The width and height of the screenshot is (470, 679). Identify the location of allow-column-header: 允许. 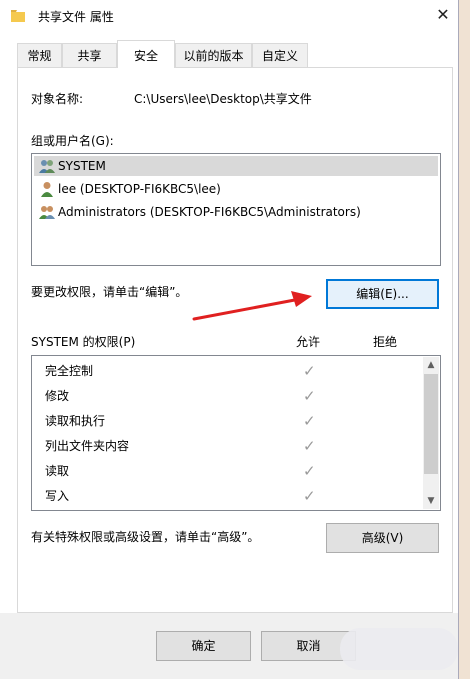
(308, 342).